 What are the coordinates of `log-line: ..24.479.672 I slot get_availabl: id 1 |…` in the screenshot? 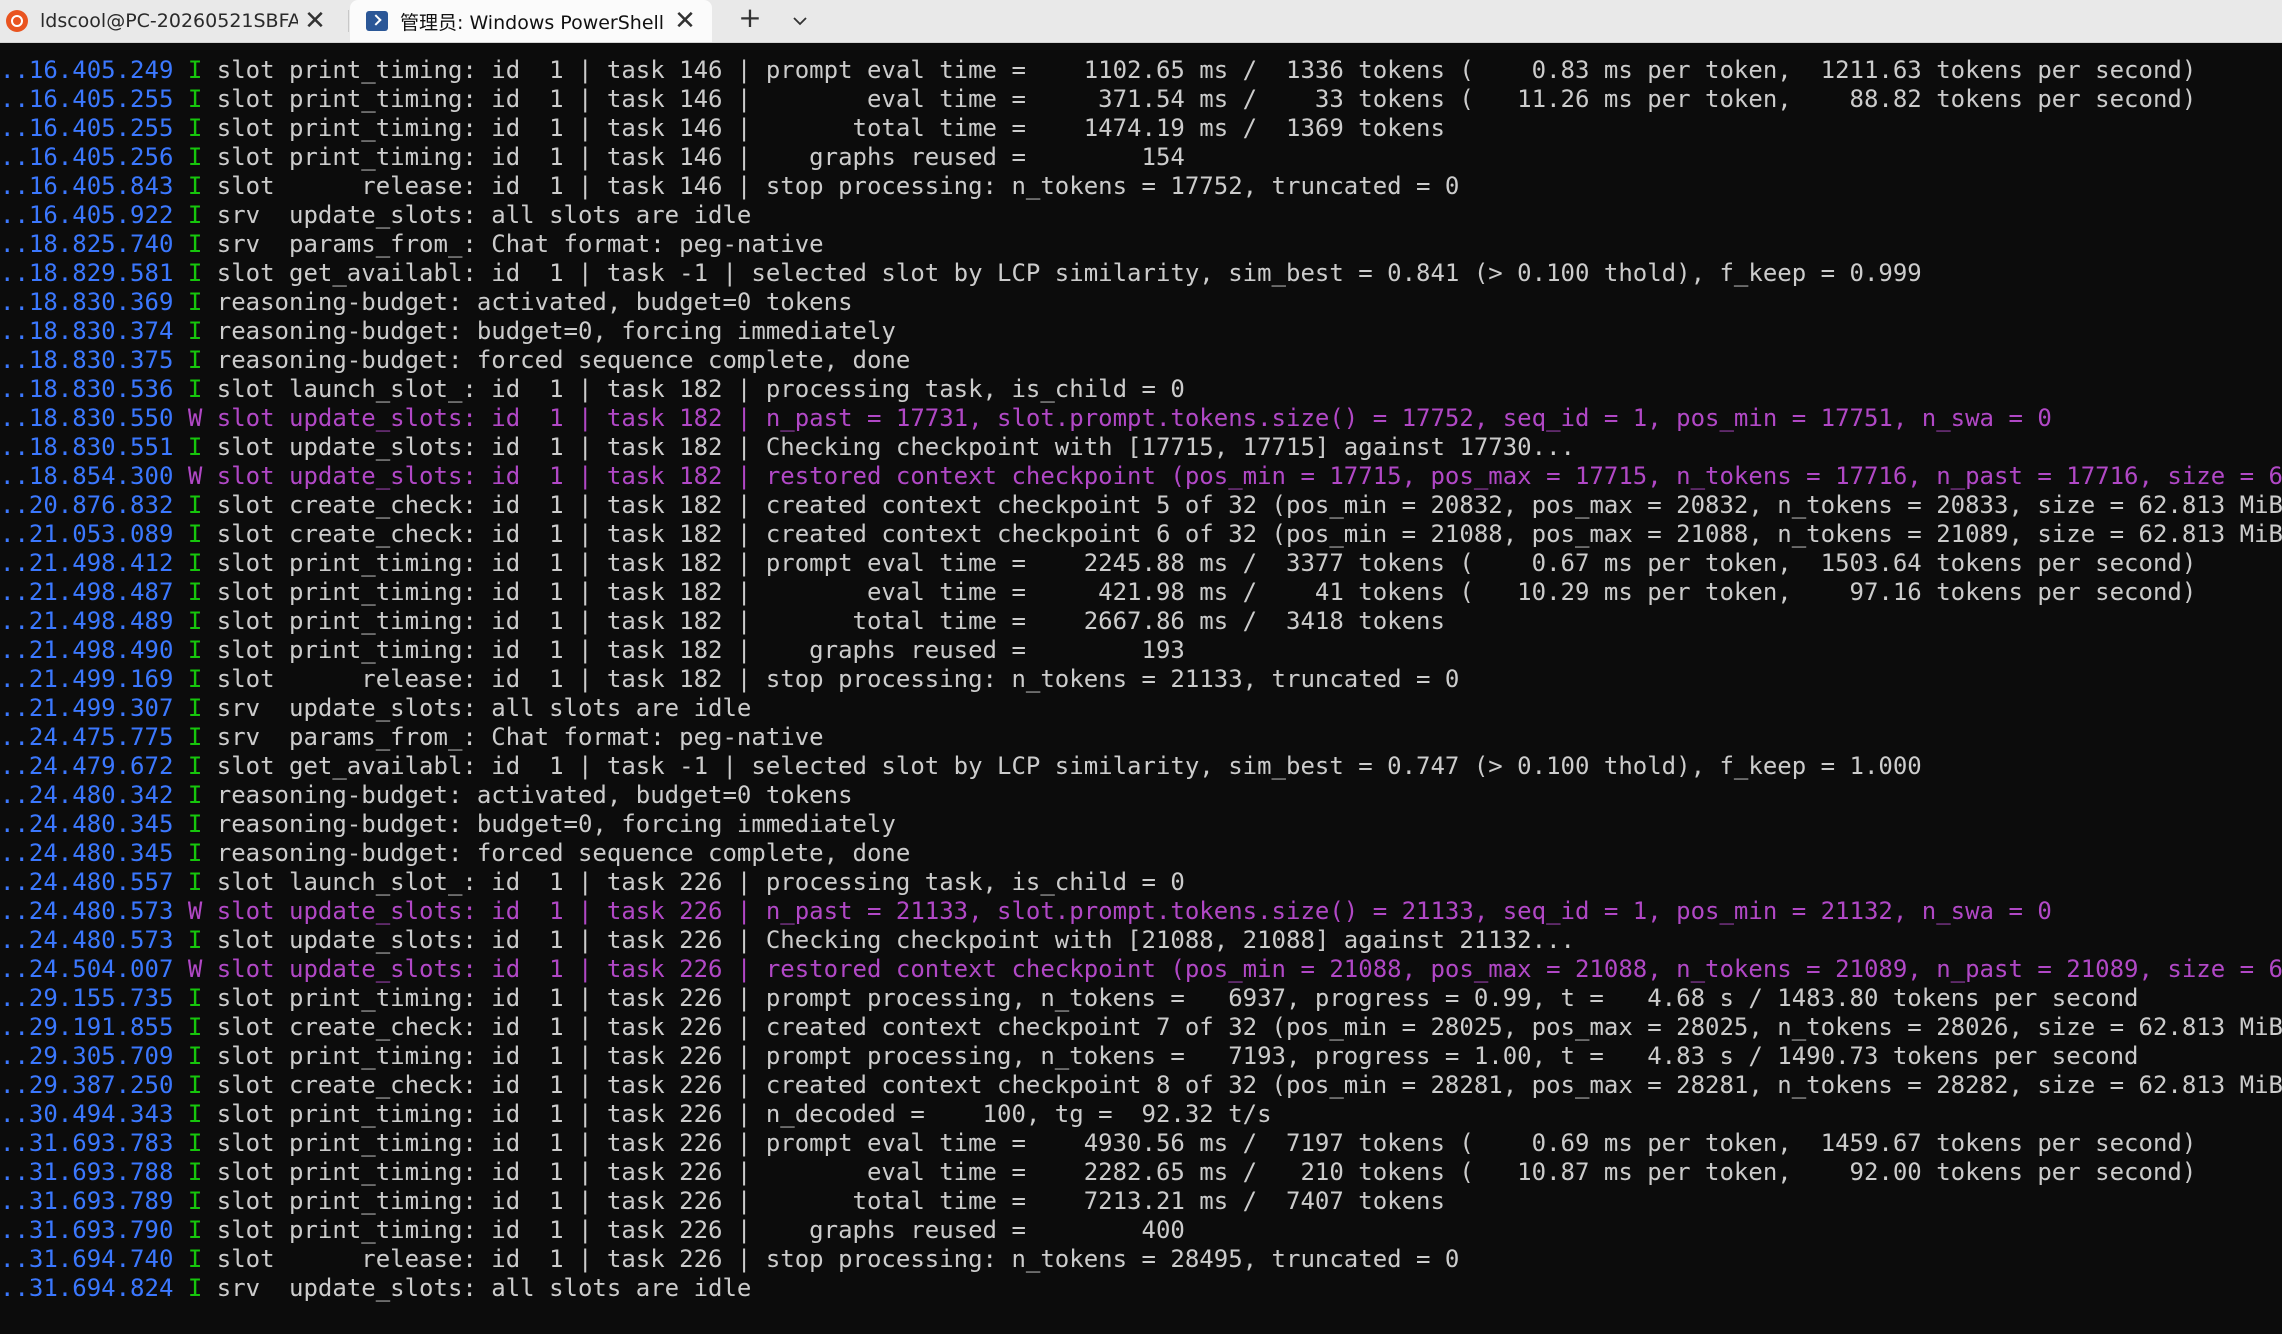 It's located at (1141, 766).